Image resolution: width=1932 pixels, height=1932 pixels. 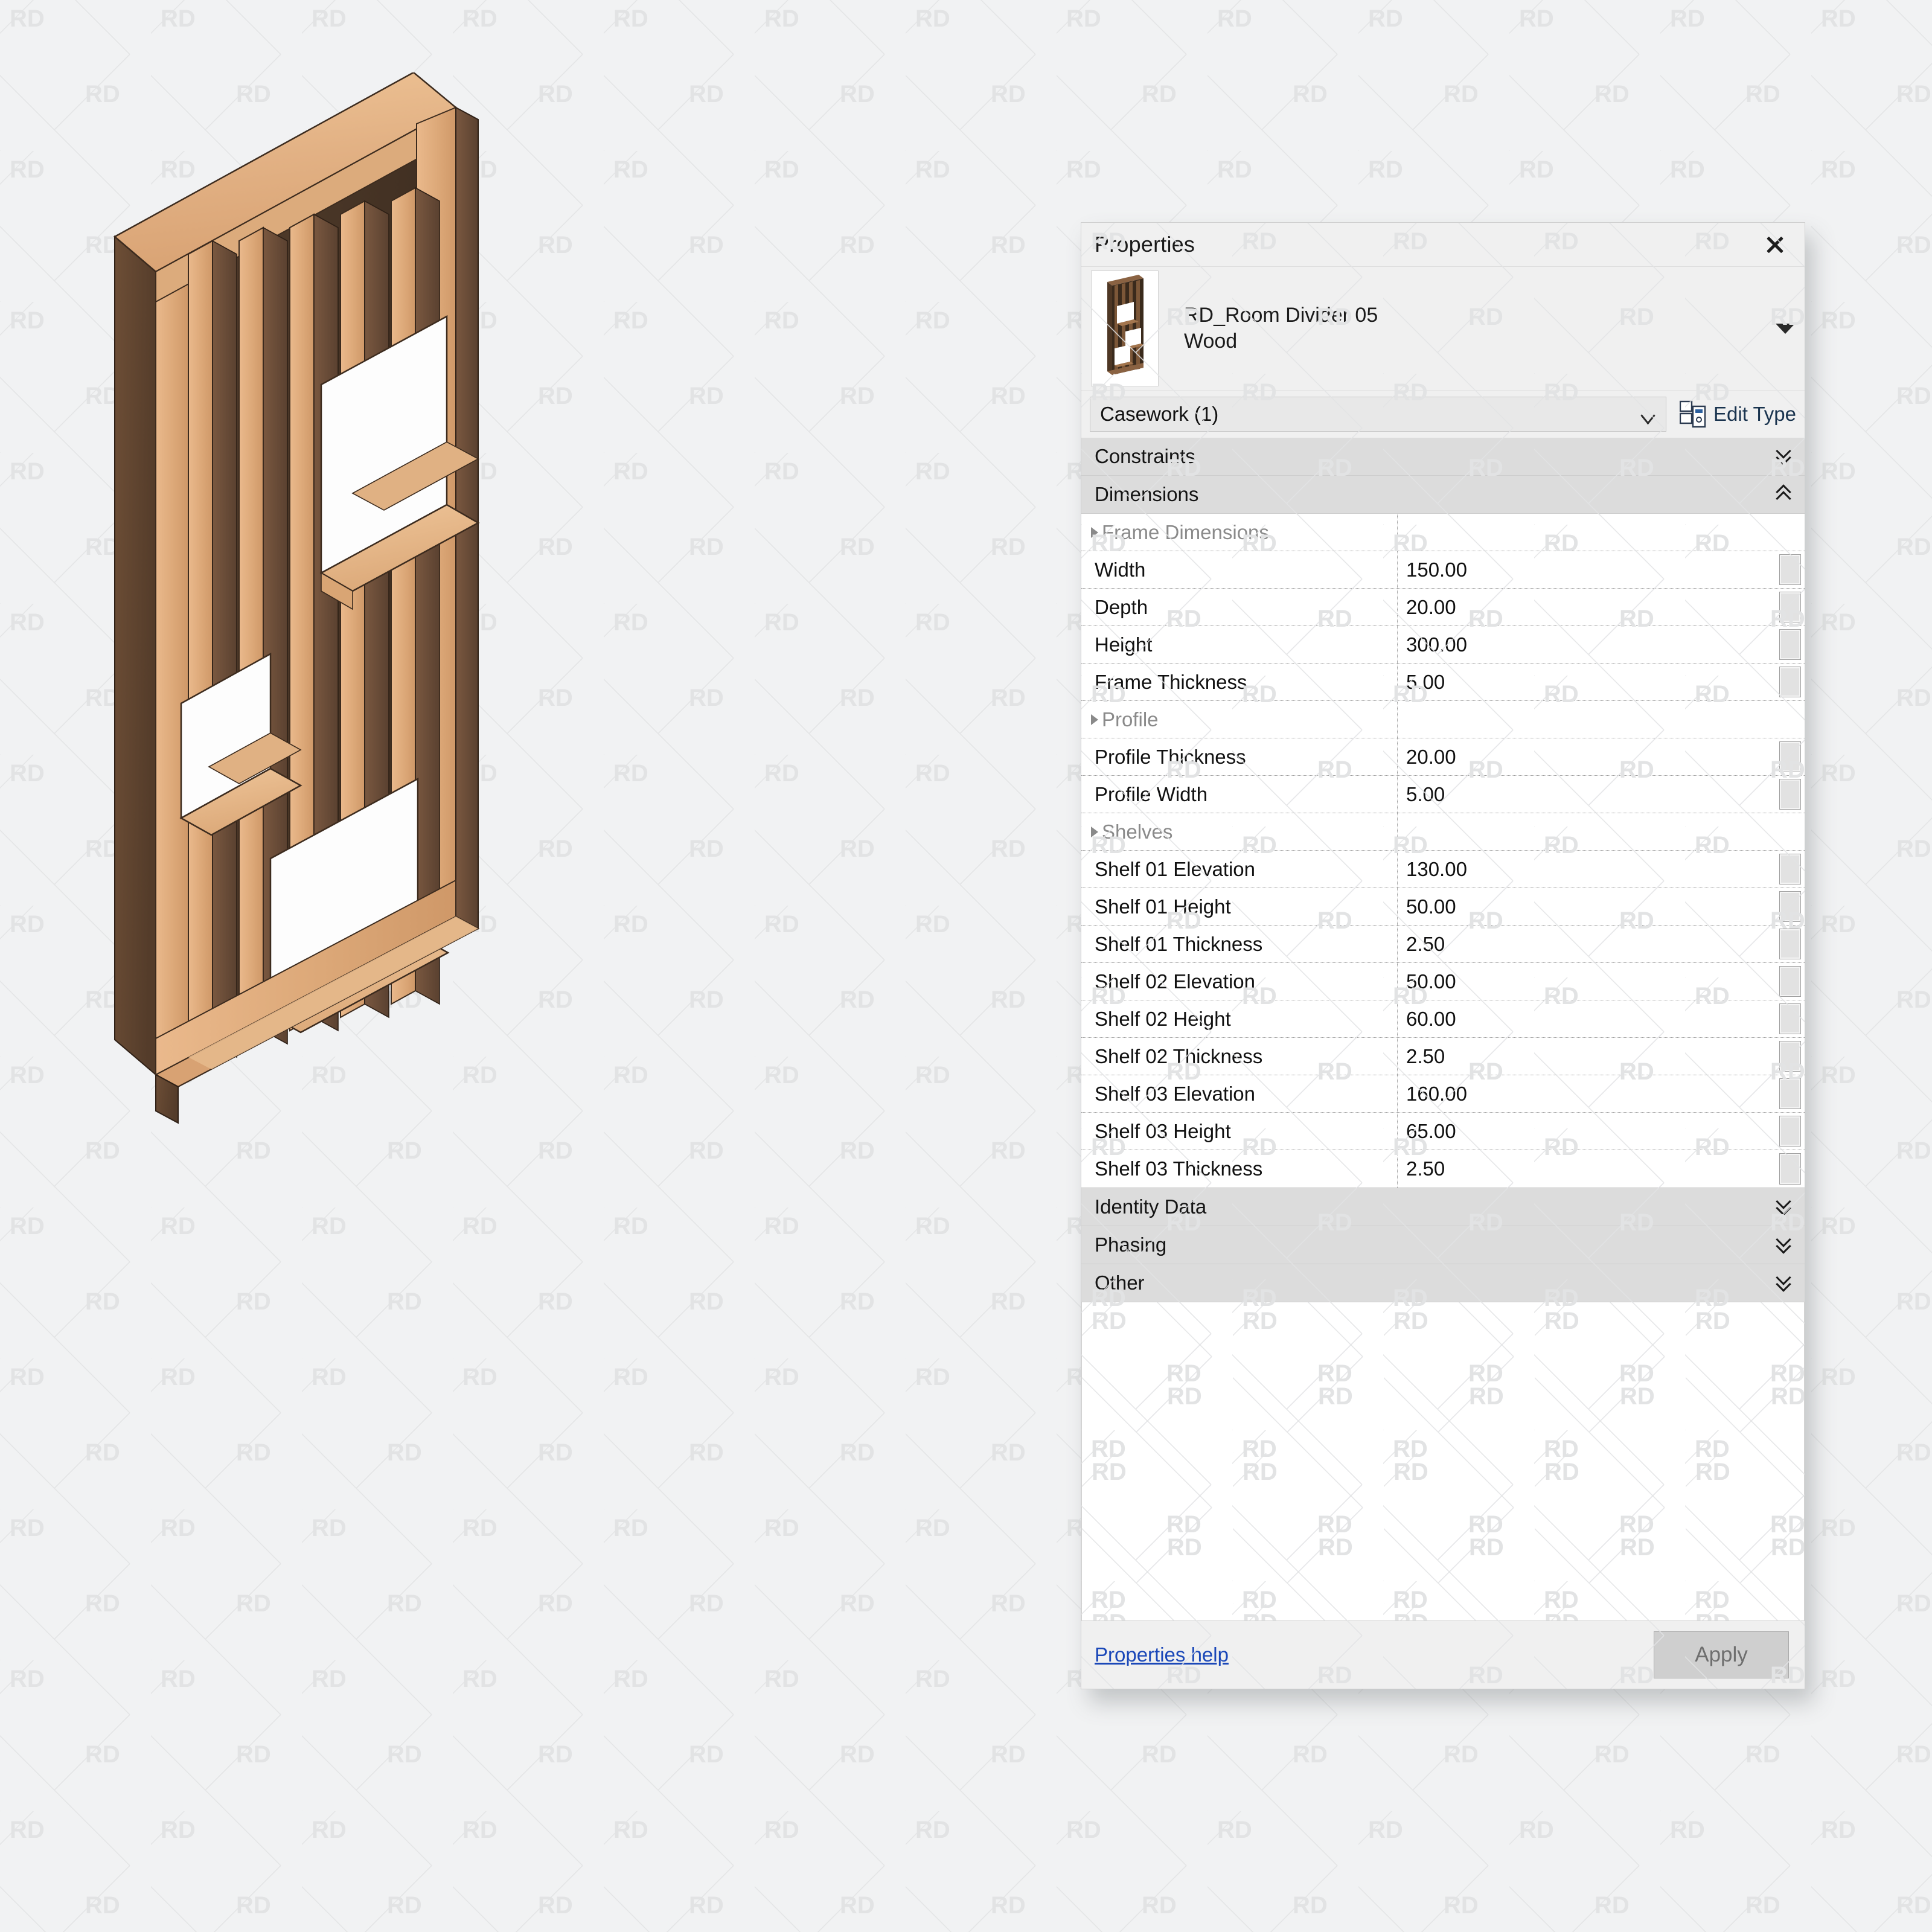 What do you see at coordinates (1693, 414) in the screenshot?
I see `edit-type-icon` at bounding box center [1693, 414].